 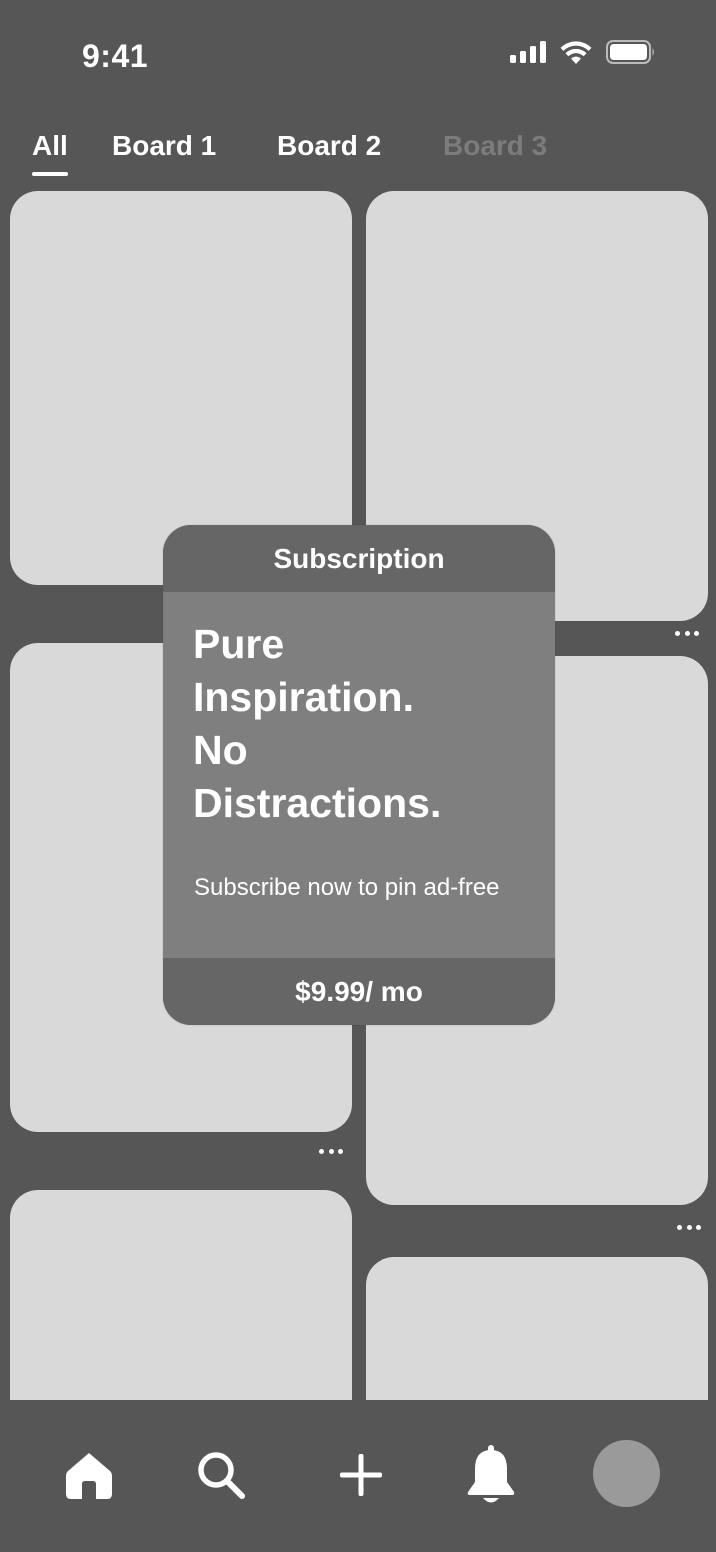 What do you see at coordinates (347, 887) in the screenshot?
I see `modal-subtext: Subscribe now to pin ad-free` at bounding box center [347, 887].